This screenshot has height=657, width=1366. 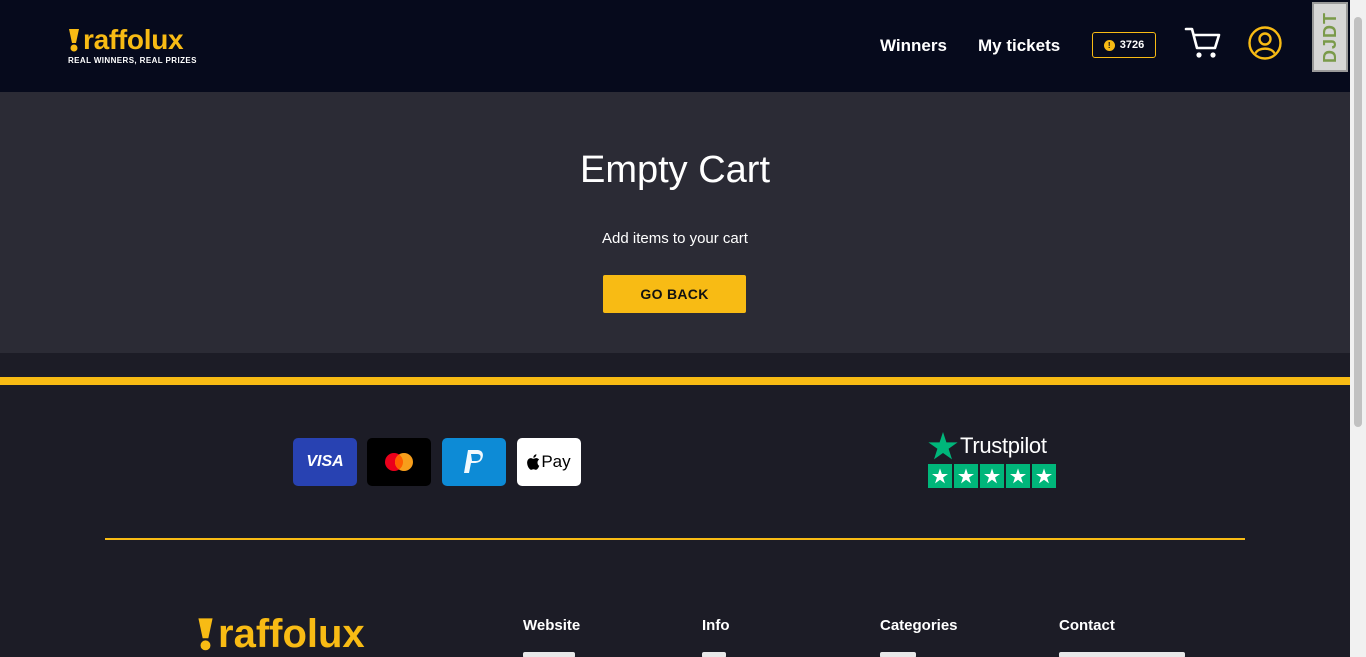 I want to click on apple-icon, so click(x=533, y=462).